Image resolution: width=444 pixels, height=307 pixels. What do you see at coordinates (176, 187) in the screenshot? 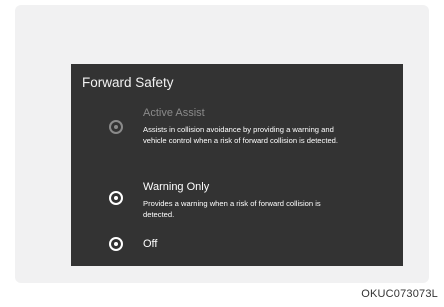
I see `option-label-warning-only: Warning Only` at bounding box center [176, 187].